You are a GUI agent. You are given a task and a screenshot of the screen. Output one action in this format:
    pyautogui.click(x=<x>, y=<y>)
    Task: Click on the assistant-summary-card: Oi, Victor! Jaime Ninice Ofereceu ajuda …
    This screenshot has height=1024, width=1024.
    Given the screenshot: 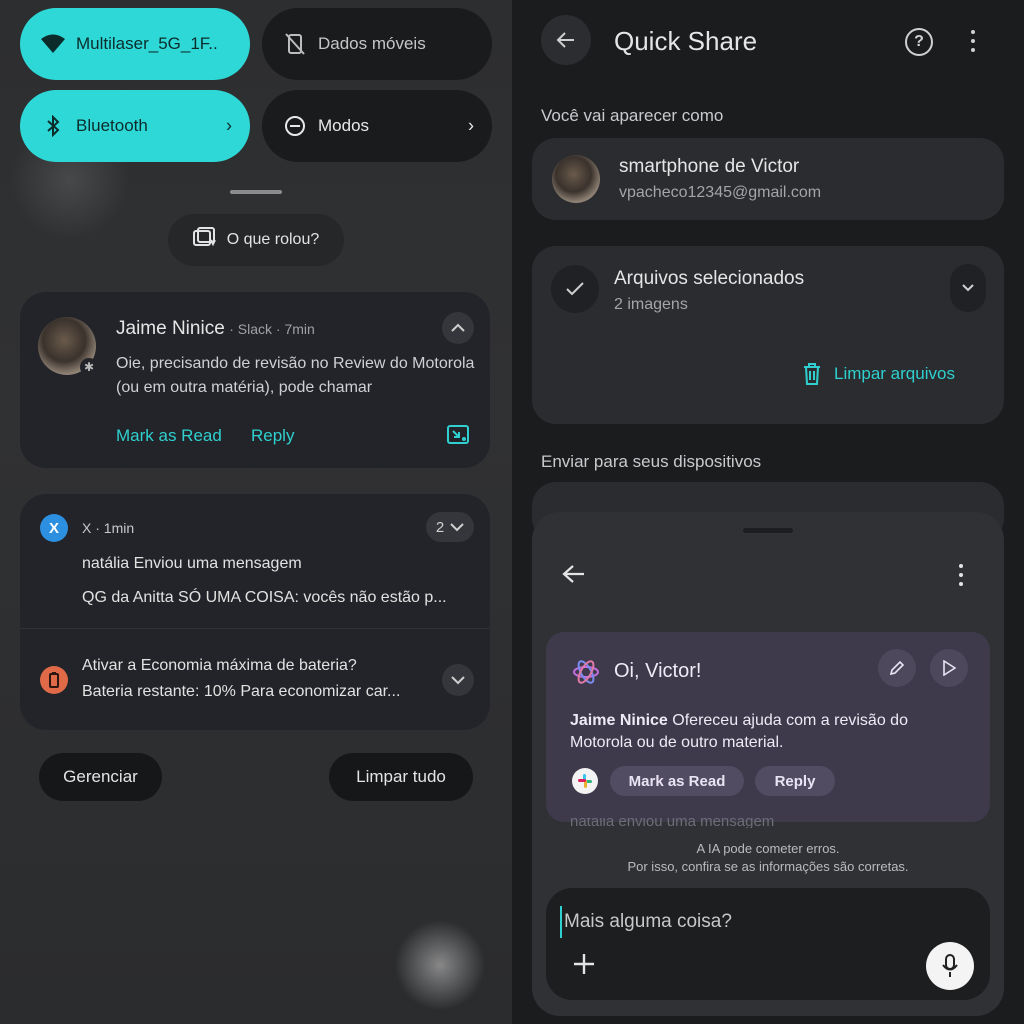 What is the action you would take?
    pyautogui.click(x=768, y=727)
    